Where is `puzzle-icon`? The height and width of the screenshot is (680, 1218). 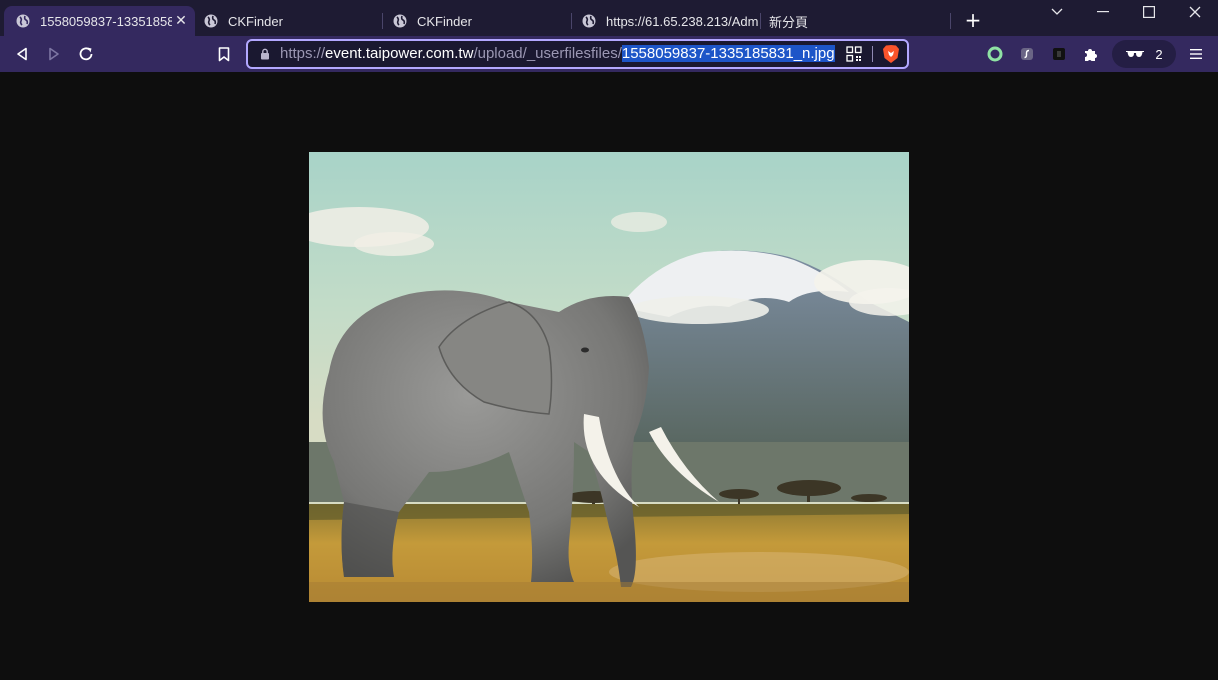 puzzle-icon is located at coordinates (1091, 55).